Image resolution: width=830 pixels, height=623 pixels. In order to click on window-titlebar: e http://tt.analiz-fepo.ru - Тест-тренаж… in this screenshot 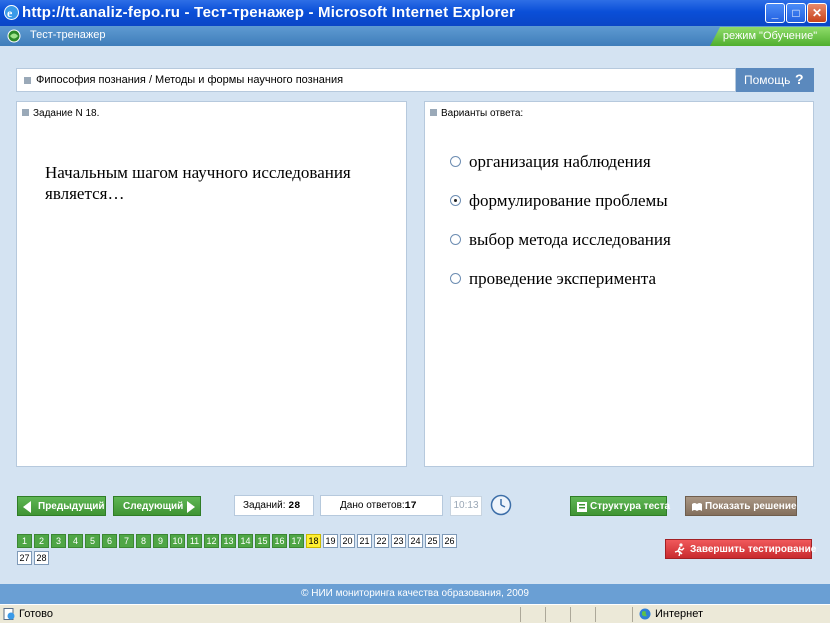, I will do `click(415, 13)`.